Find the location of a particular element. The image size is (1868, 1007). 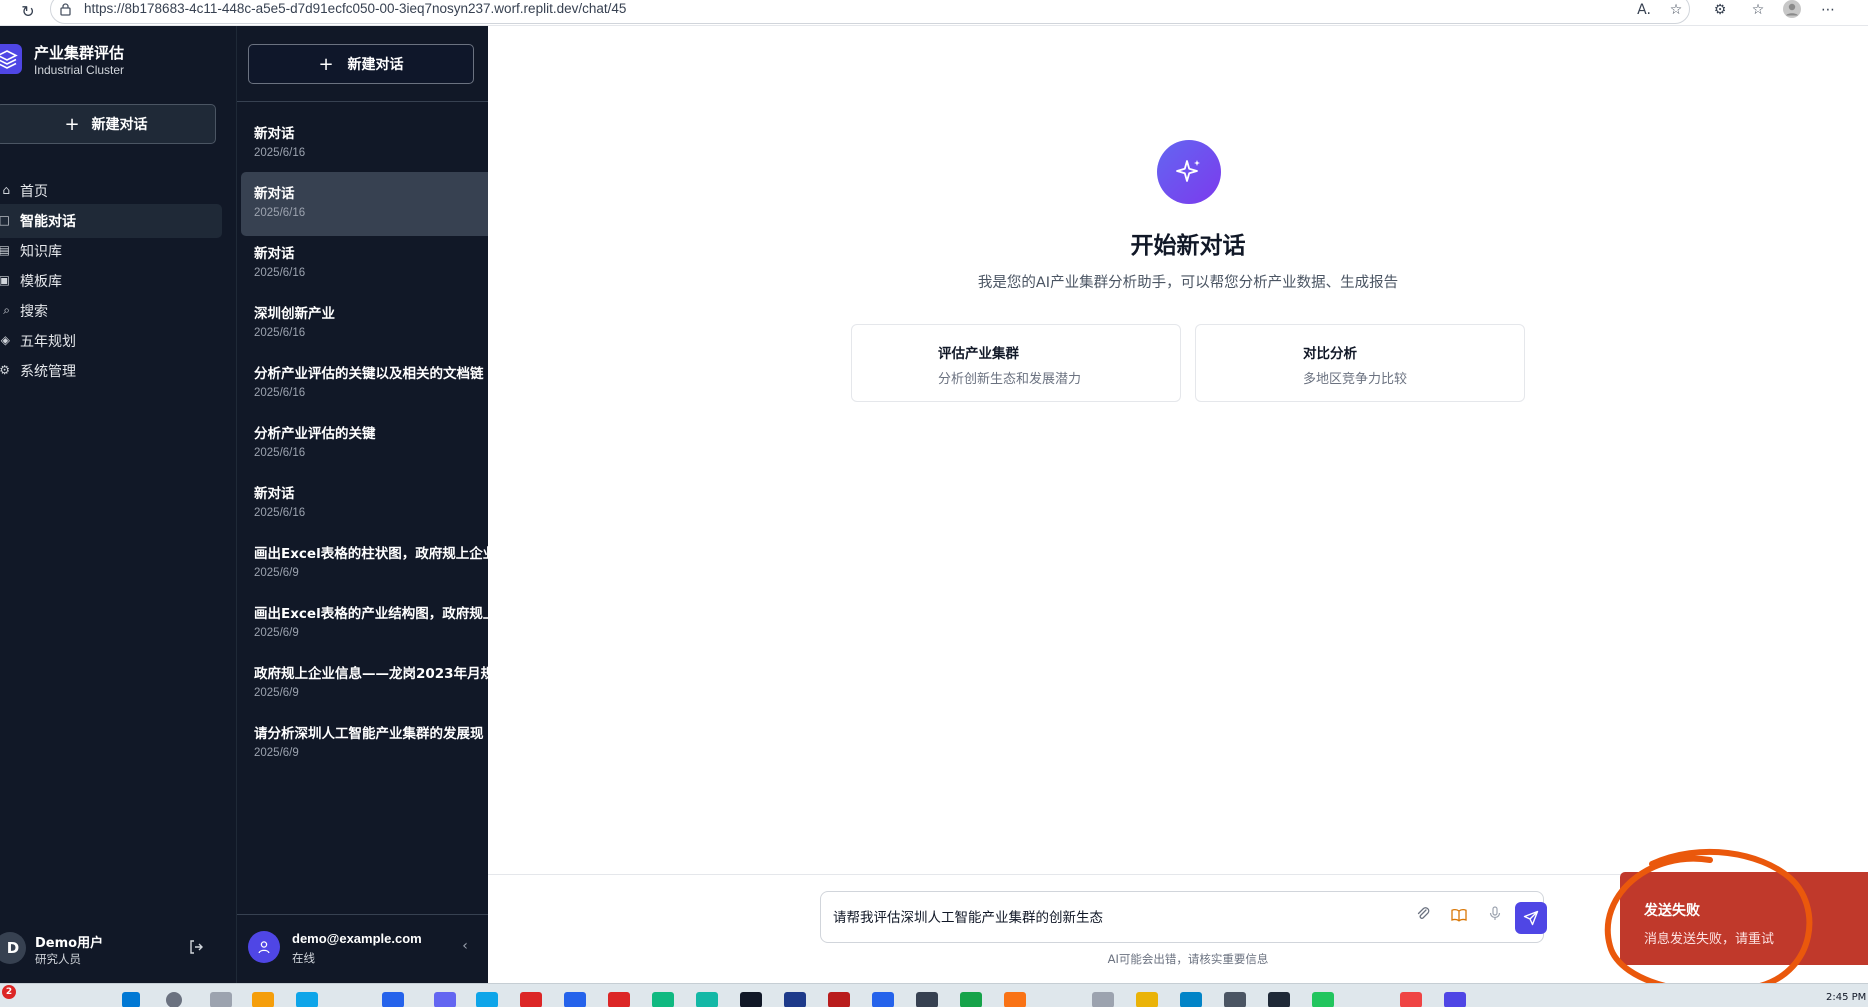

suggestion-card-compare: 对比分析 多地区竞争力比较 is located at coordinates (1360, 363).